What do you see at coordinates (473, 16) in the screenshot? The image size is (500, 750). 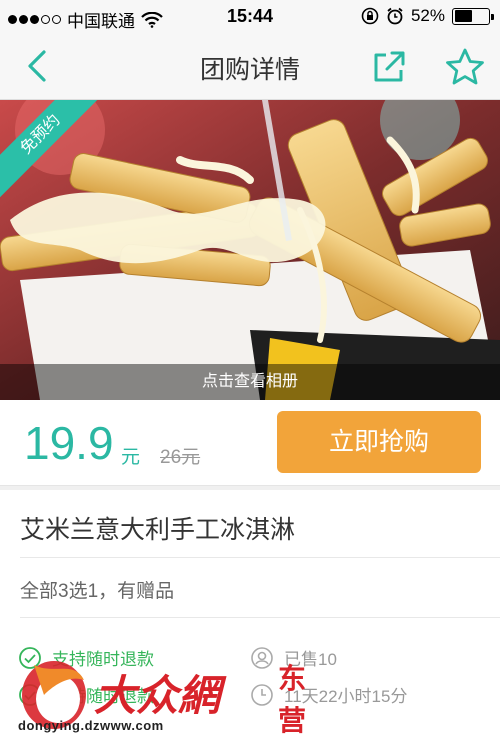 I see `battery-icon` at bounding box center [473, 16].